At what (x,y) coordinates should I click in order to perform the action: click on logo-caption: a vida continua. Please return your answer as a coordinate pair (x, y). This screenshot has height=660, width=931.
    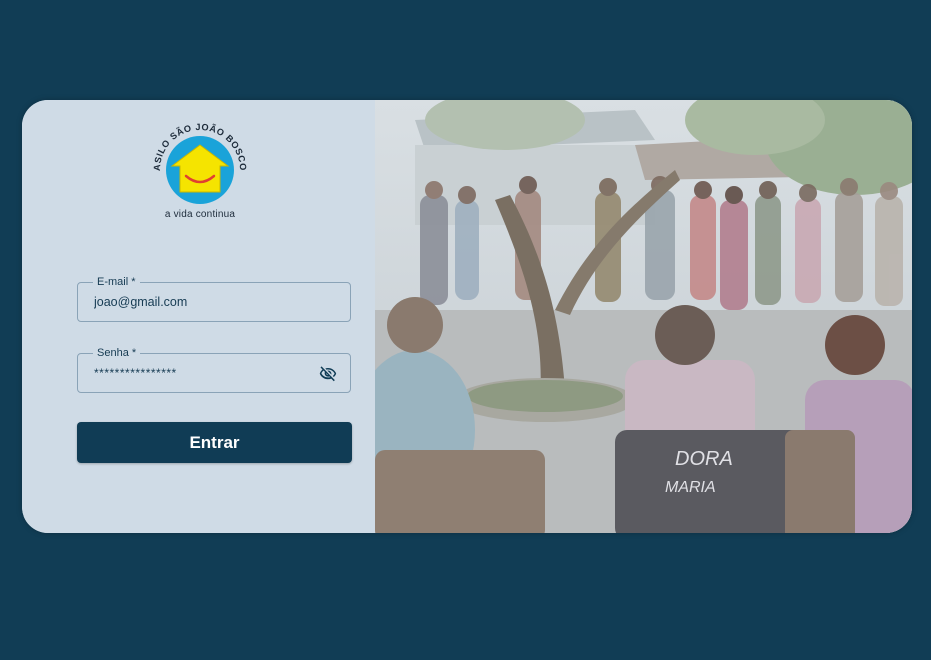
    Looking at the image, I should click on (200, 214).